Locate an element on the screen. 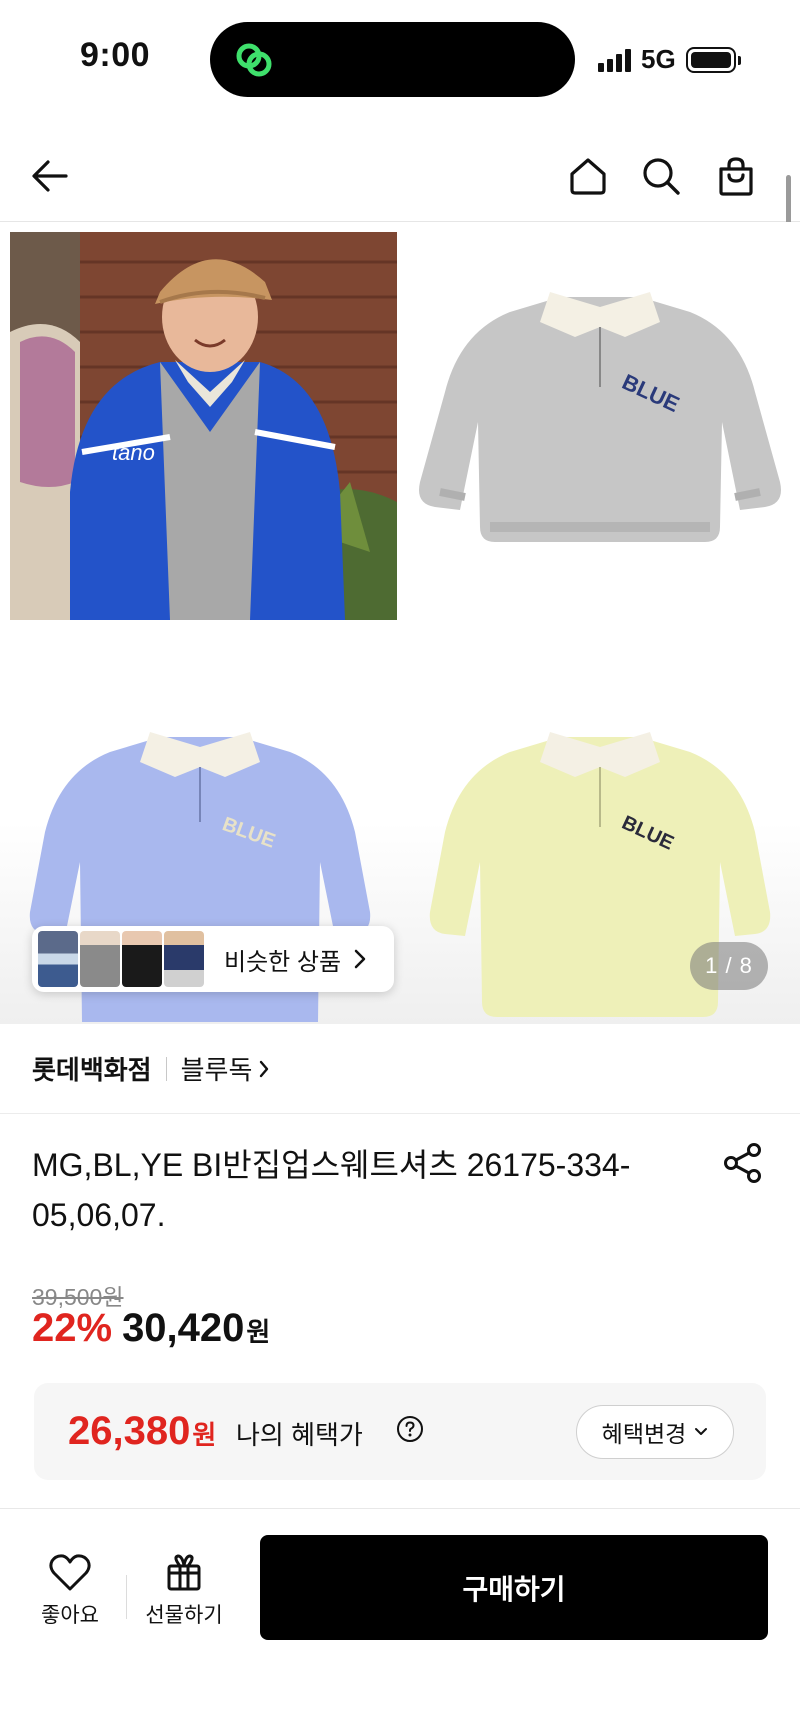 Image resolution: width=800 pixels, height=1734 pixels. similar-products-label: 비슷한 상품 is located at coordinates (283, 962).